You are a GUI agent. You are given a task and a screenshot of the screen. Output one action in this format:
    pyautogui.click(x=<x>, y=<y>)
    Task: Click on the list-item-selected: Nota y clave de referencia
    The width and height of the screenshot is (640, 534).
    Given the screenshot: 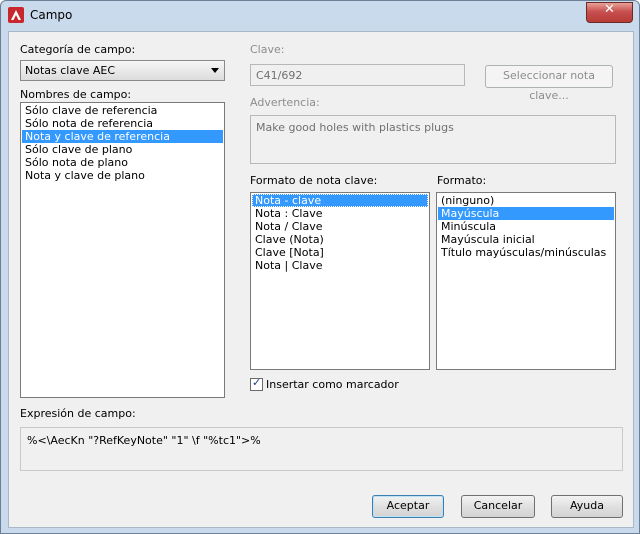 What is the action you would take?
    pyautogui.click(x=122, y=136)
    